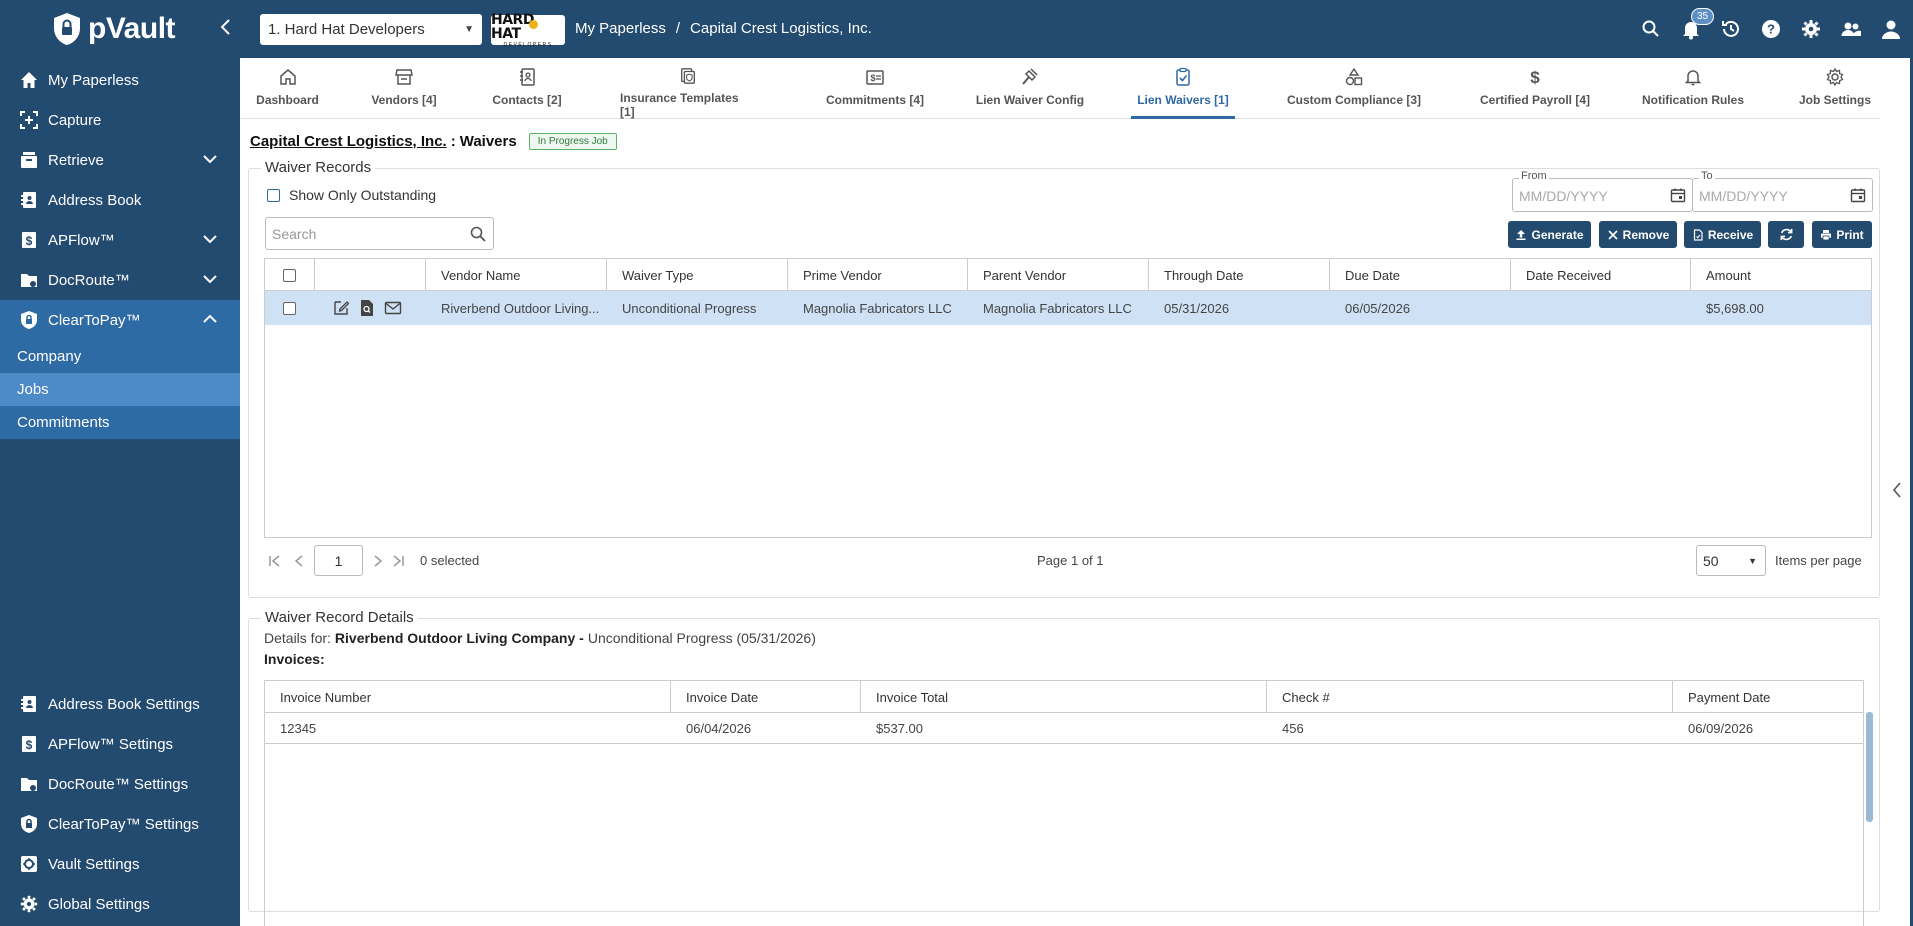 This screenshot has height=926, width=1913. What do you see at coordinates (120, 200) in the screenshot?
I see `sidebar-item-address-book: Address Book` at bounding box center [120, 200].